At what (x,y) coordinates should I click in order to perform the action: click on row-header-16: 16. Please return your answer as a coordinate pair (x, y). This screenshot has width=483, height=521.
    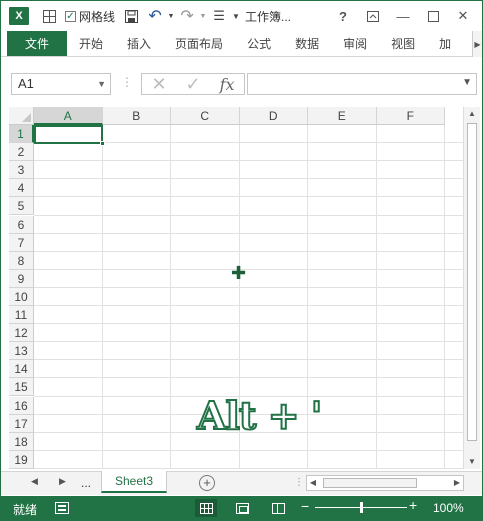
    Looking at the image, I should click on (21, 405).